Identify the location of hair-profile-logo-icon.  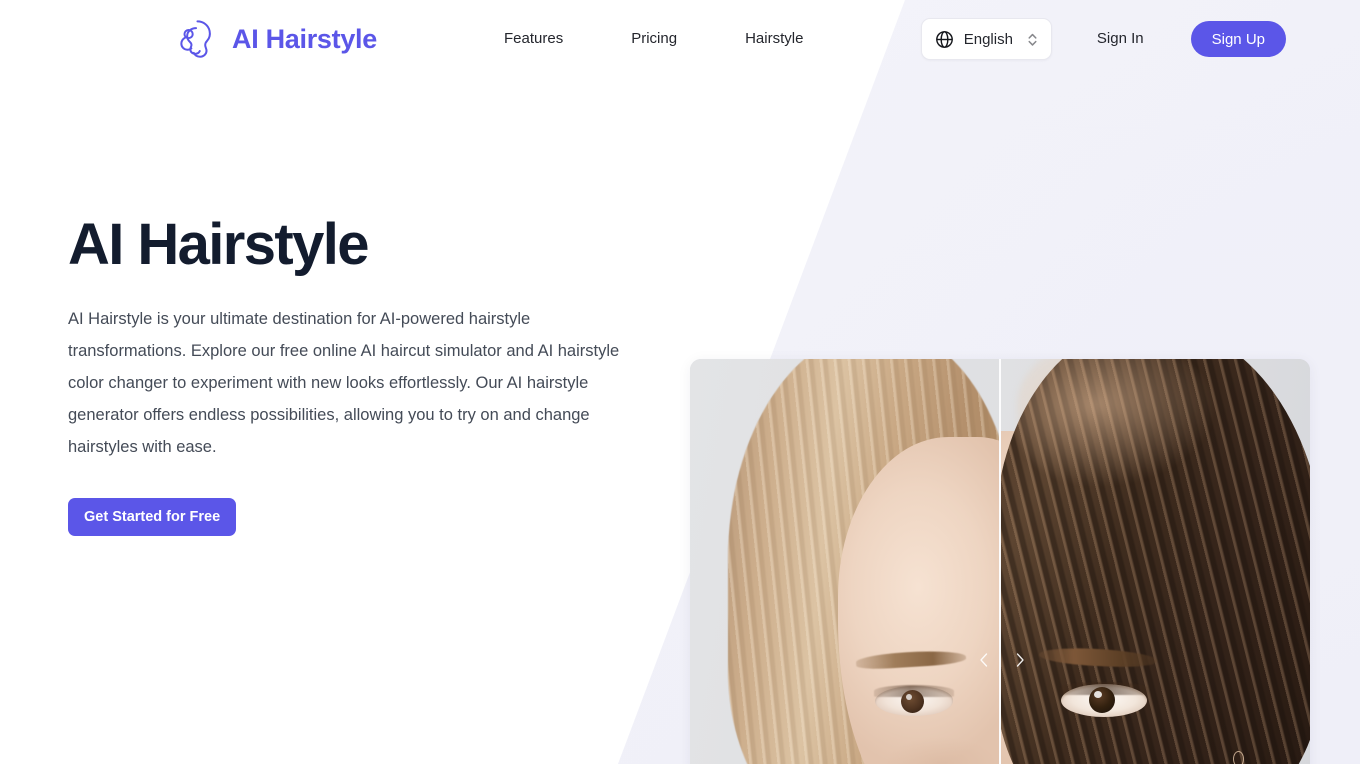
(197, 39).